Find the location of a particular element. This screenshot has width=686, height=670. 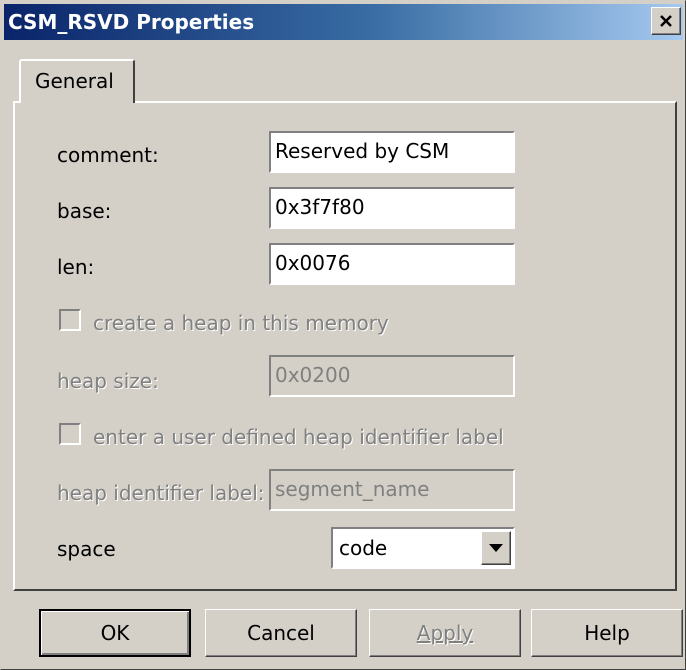

apply-button-label: Apply is located at coordinates (445, 633).